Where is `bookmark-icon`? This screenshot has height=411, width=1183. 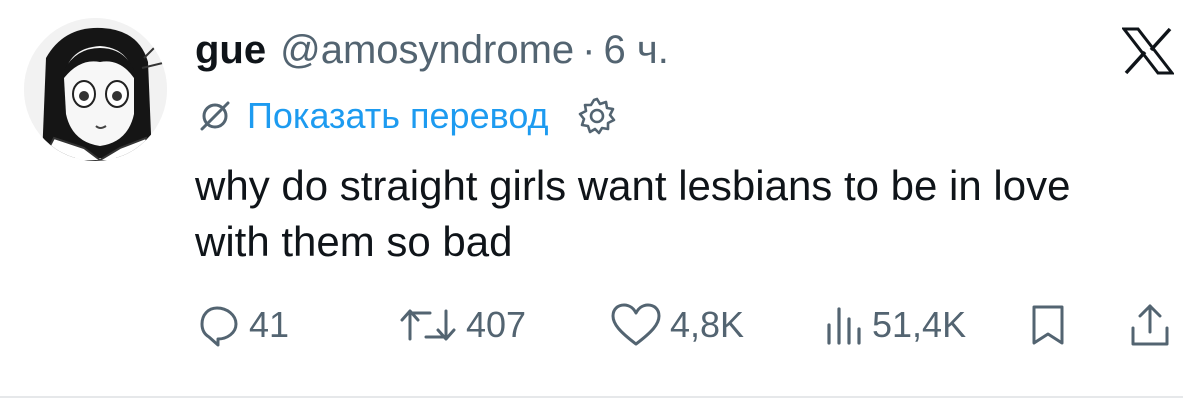 bookmark-icon is located at coordinates (1048, 325).